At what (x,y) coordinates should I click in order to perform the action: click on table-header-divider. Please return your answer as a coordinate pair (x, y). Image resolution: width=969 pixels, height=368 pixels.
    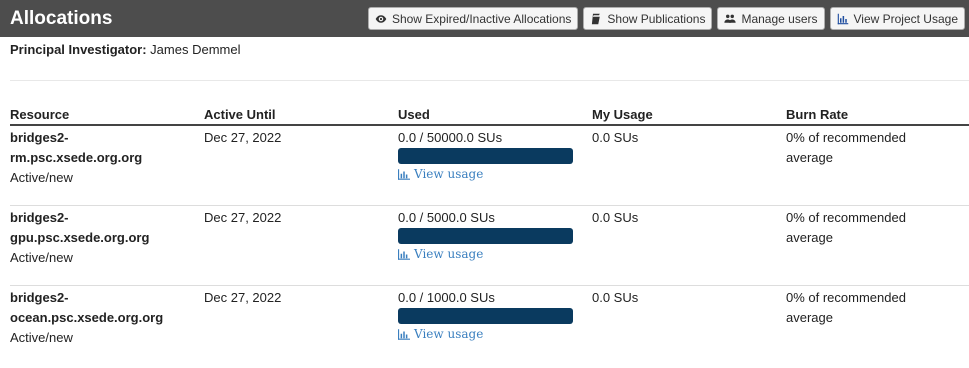
    Looking at the image, I should click on (489, 125).